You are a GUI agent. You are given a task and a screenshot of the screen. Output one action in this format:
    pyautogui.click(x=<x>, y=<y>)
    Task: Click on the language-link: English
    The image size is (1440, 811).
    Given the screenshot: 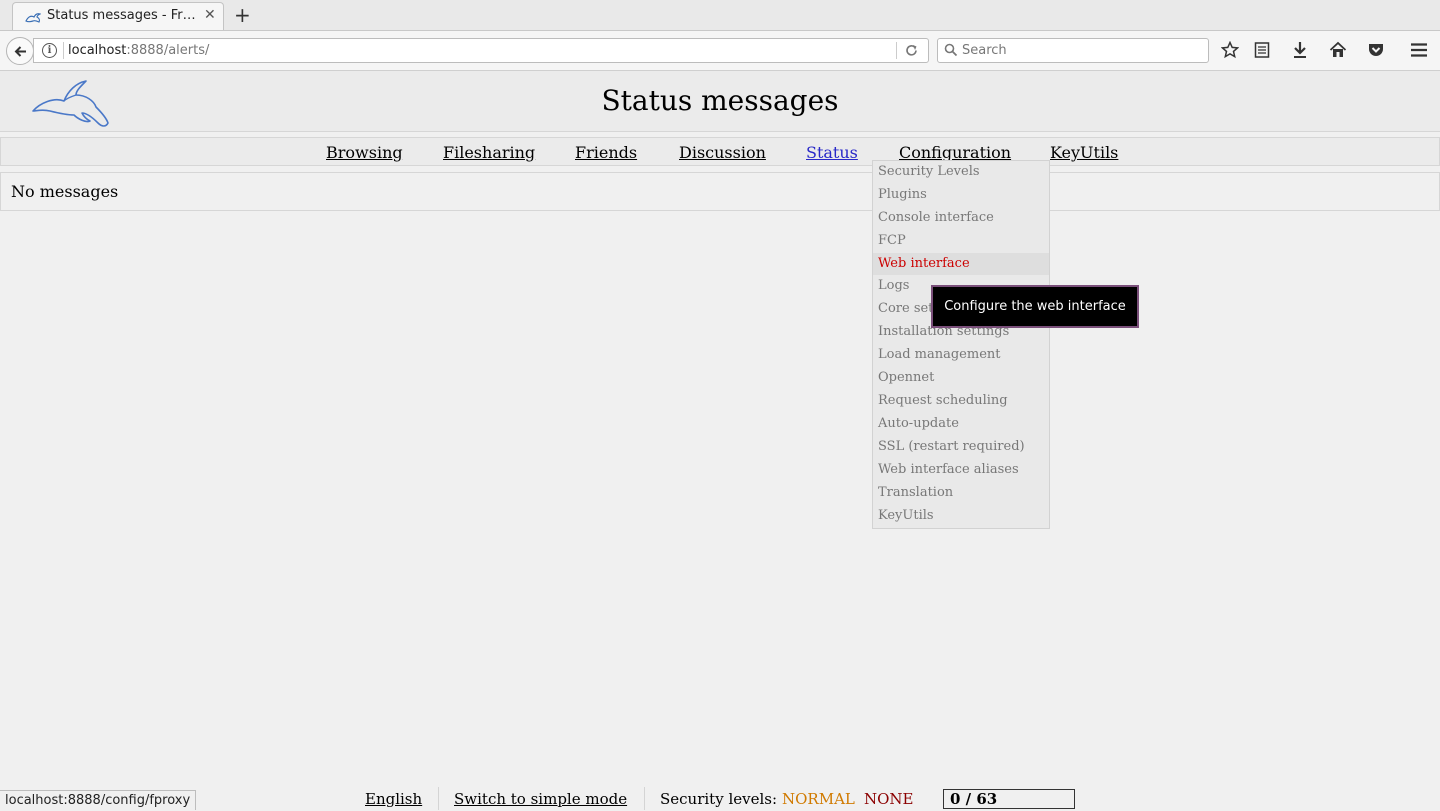 What is the action you would take?
    pyautogui.click(x=393, y=799)
    